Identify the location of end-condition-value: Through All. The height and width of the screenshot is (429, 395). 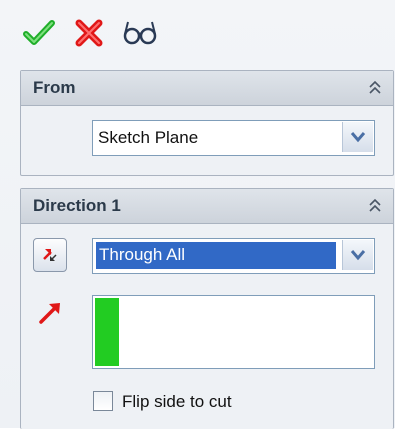
(216, 255).